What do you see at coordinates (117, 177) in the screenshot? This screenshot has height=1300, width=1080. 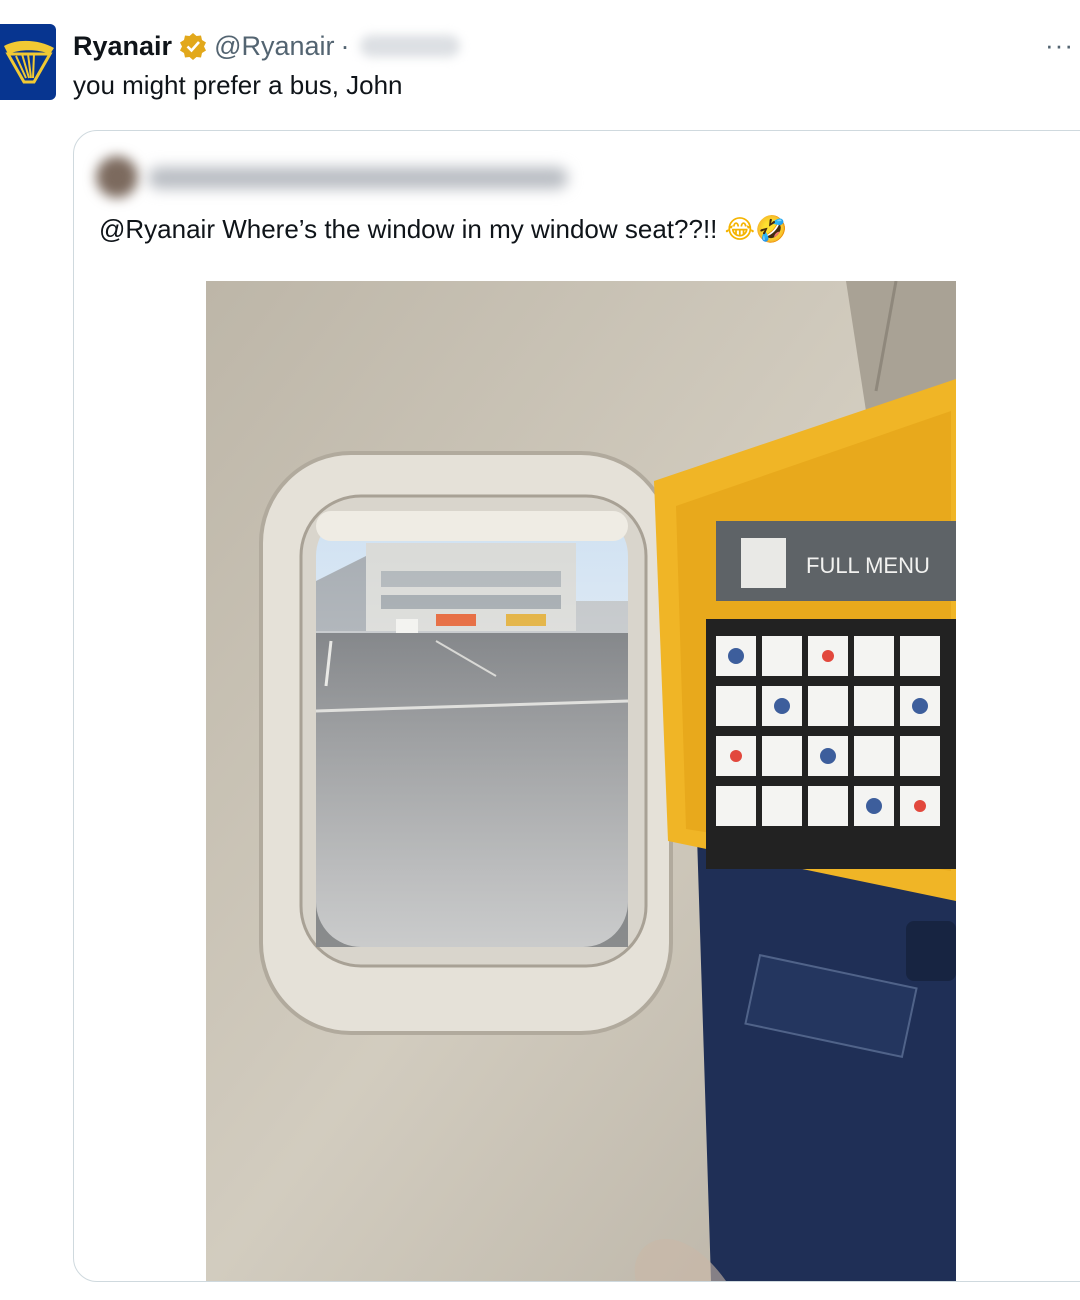 I see `quoted-avatar` at bounding box center [117, 177].